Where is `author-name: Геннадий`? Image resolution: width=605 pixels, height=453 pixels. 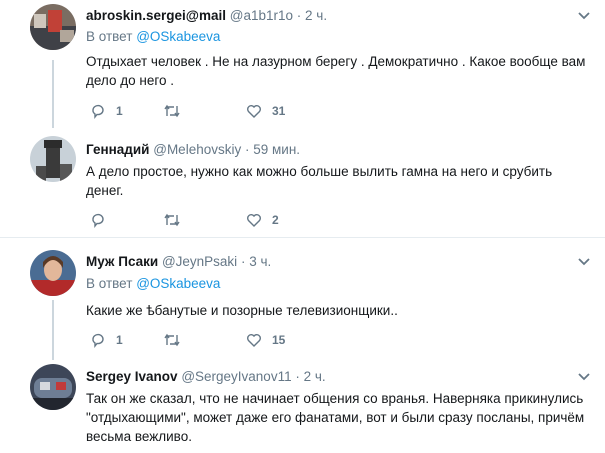 author-name: Геннадий is located at coordinates (117, 149).